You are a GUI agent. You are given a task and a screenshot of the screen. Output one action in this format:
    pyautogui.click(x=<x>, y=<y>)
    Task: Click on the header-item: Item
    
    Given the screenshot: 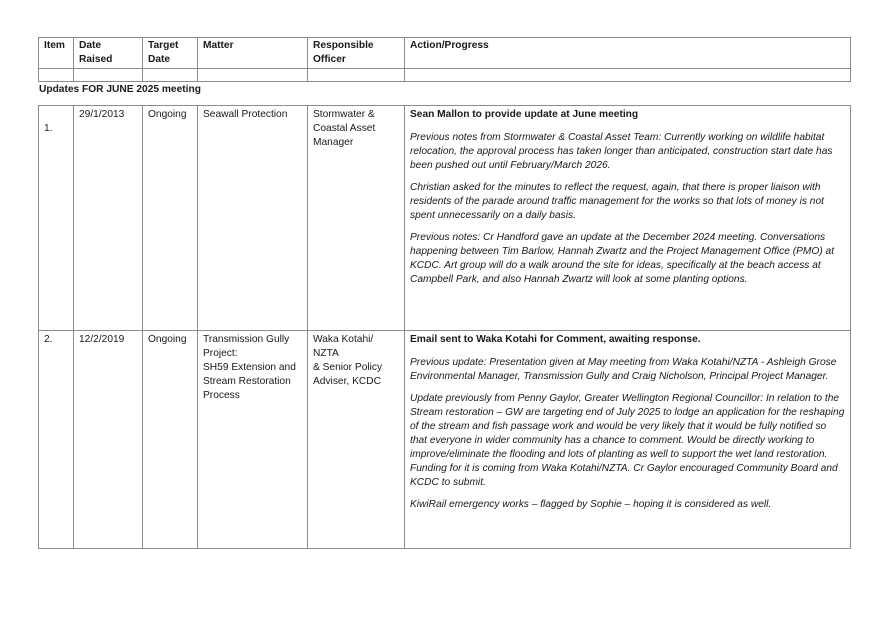 What is the action you would take?
    pyautogui.click(x=56, y=53)
    